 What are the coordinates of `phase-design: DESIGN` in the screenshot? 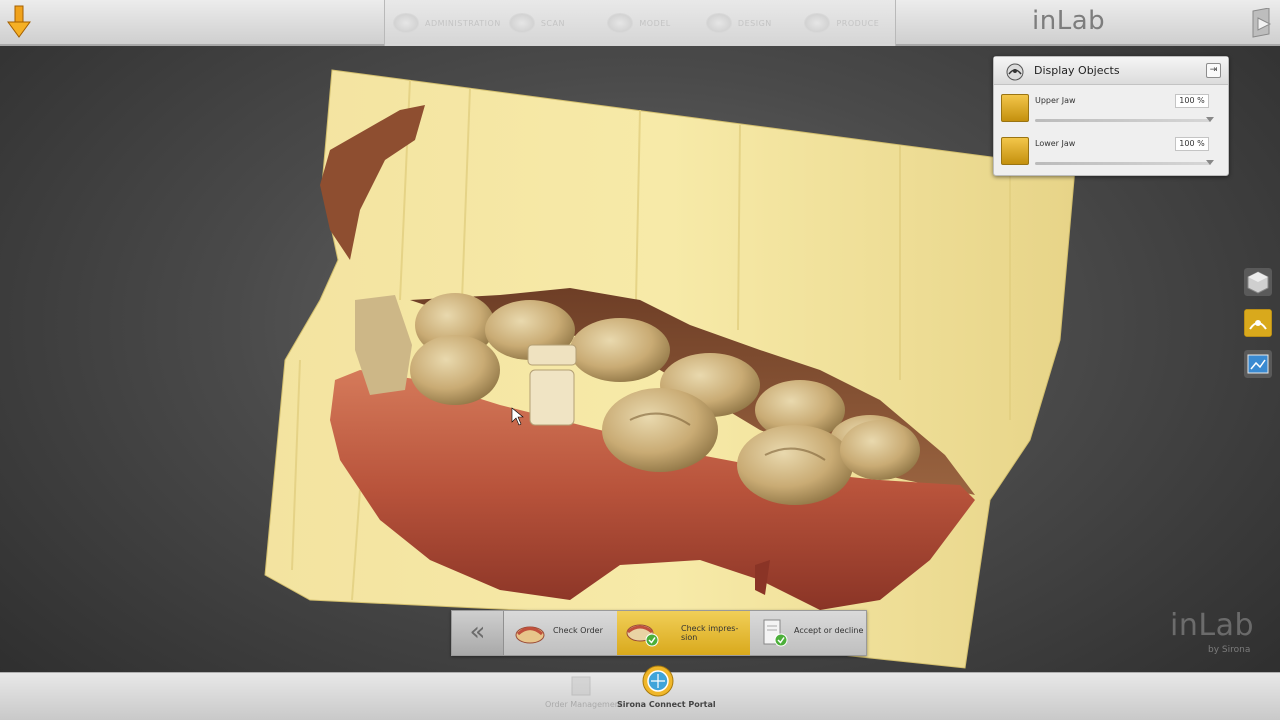 It's located at (747, 23).